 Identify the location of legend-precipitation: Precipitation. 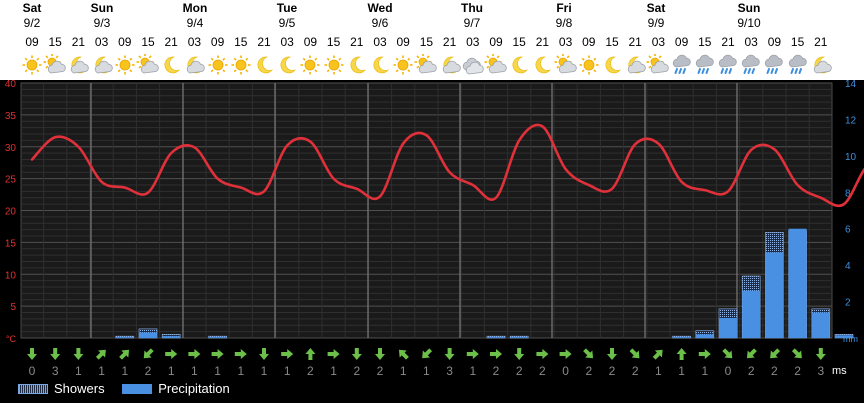
(176, 388).